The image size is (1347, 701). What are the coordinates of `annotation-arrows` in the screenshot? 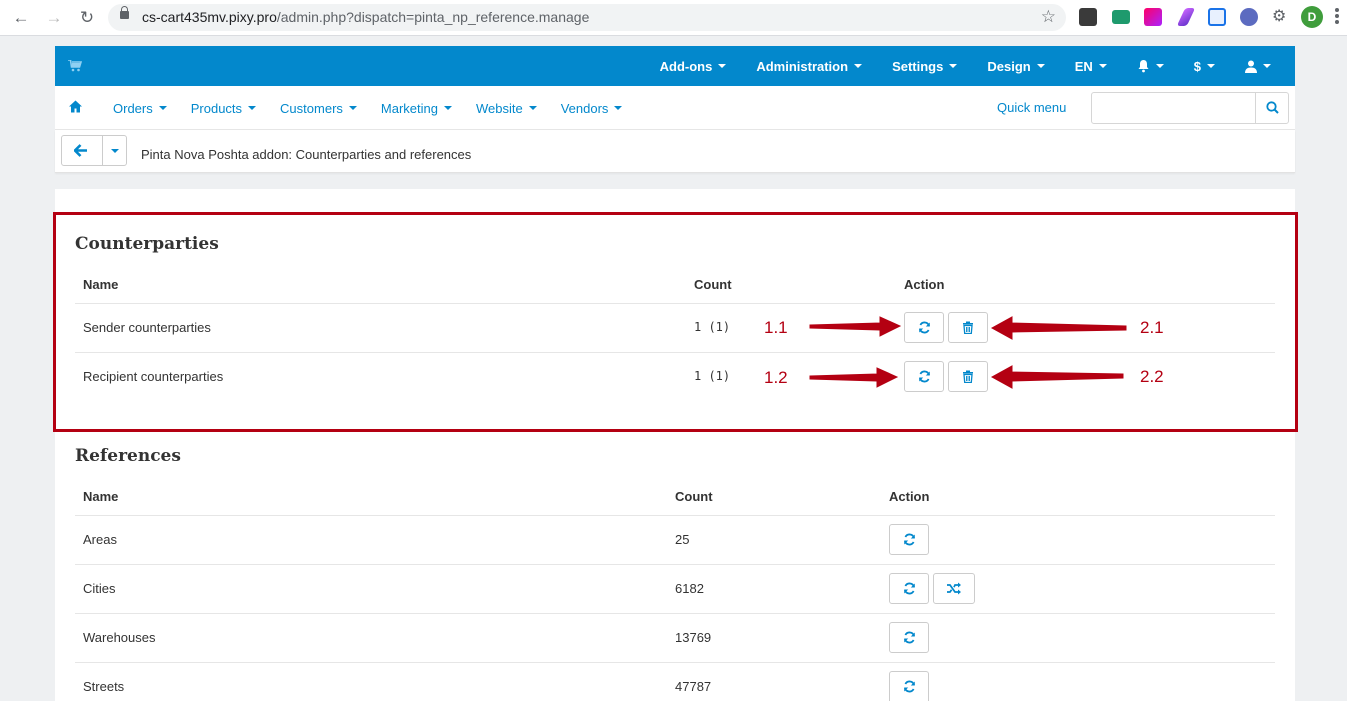 It's located at (968, 352).